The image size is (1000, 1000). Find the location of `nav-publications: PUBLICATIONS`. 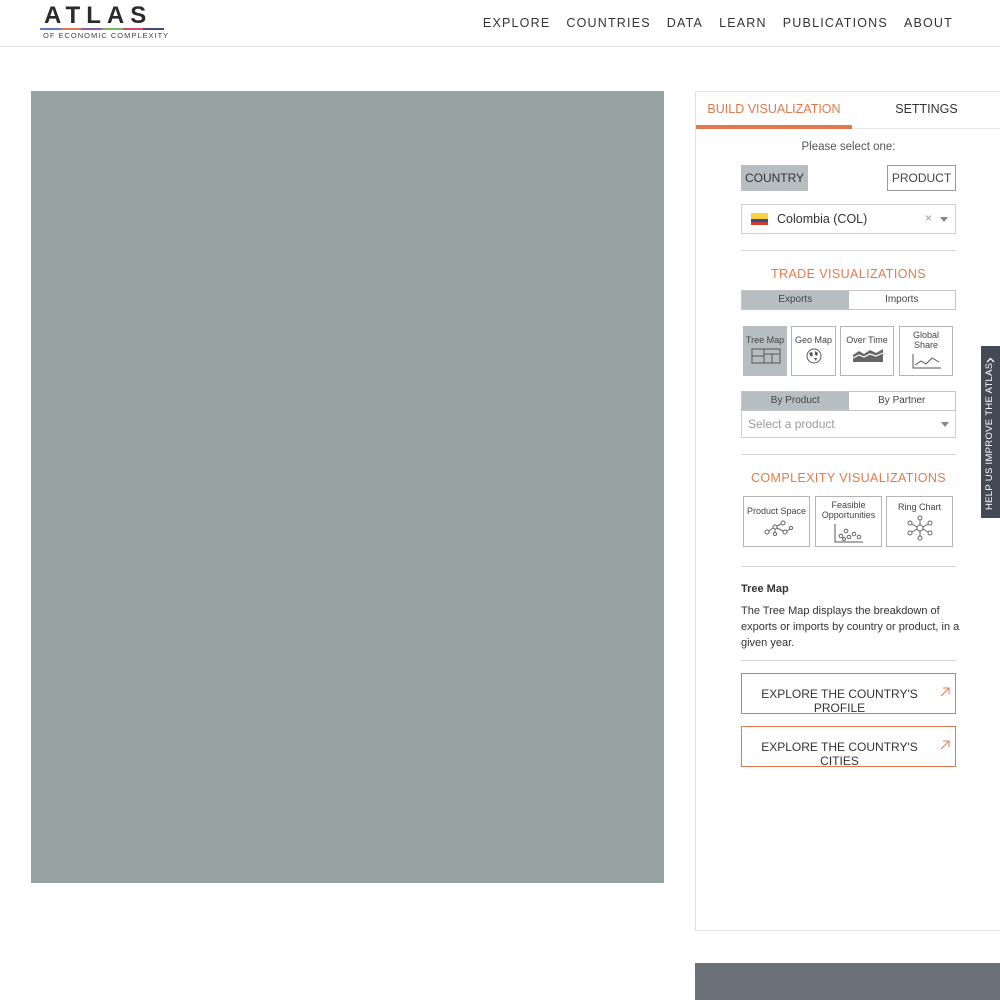

nav-publications: PUBLICATIONS is located at coordinates (835, 23).